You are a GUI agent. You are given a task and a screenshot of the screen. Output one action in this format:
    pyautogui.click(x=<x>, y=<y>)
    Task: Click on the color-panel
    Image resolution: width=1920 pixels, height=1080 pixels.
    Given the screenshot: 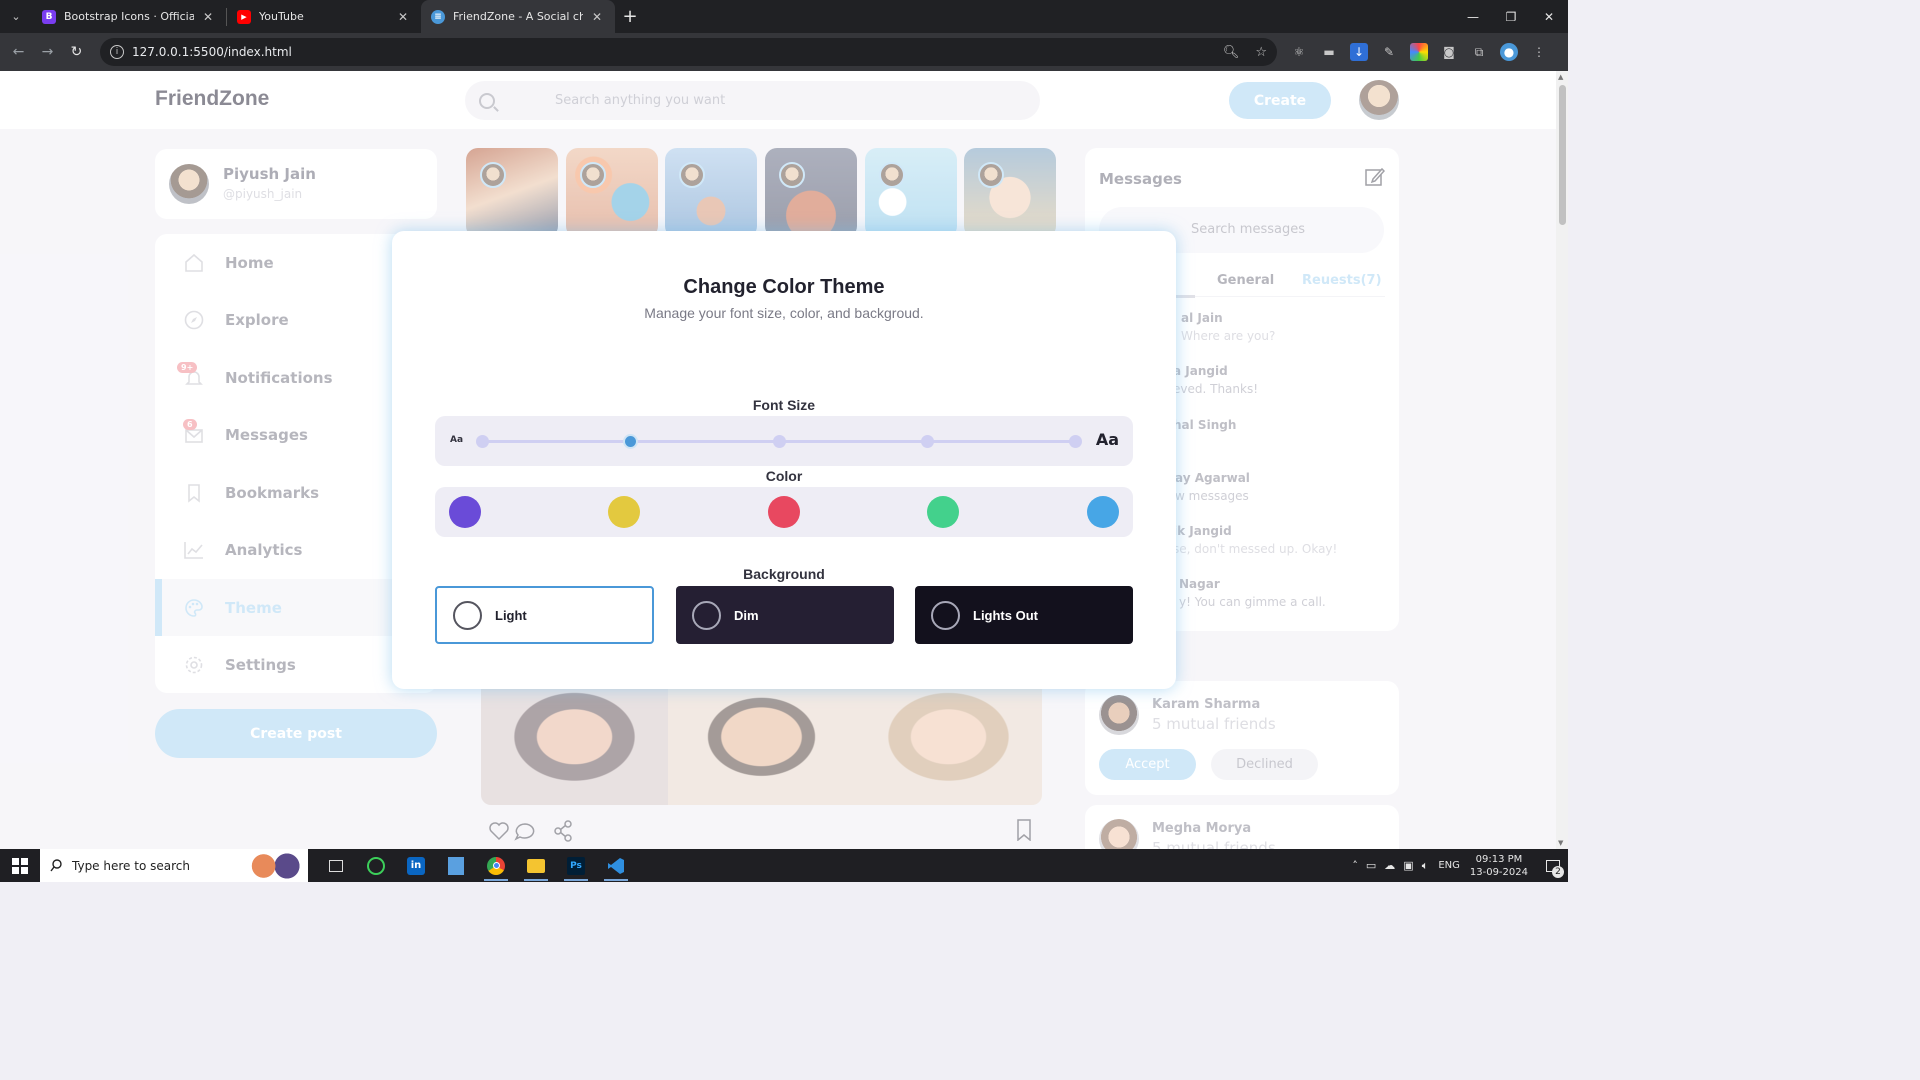 What is the action you would take?
    pyautogui.click(x=784, y=512)
    